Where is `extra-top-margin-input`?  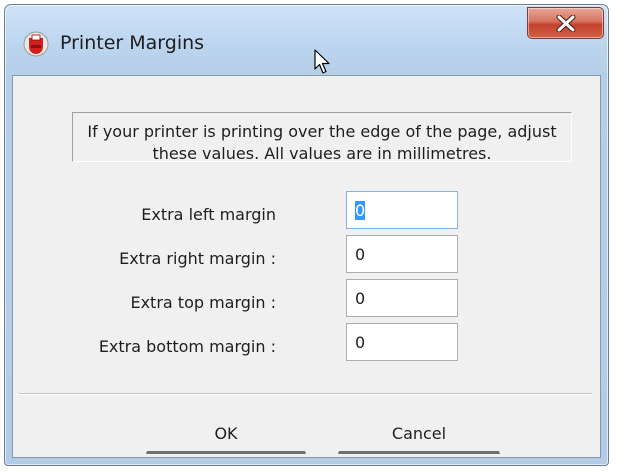
extra-top-margin-input is located at coordinates (402, 298).